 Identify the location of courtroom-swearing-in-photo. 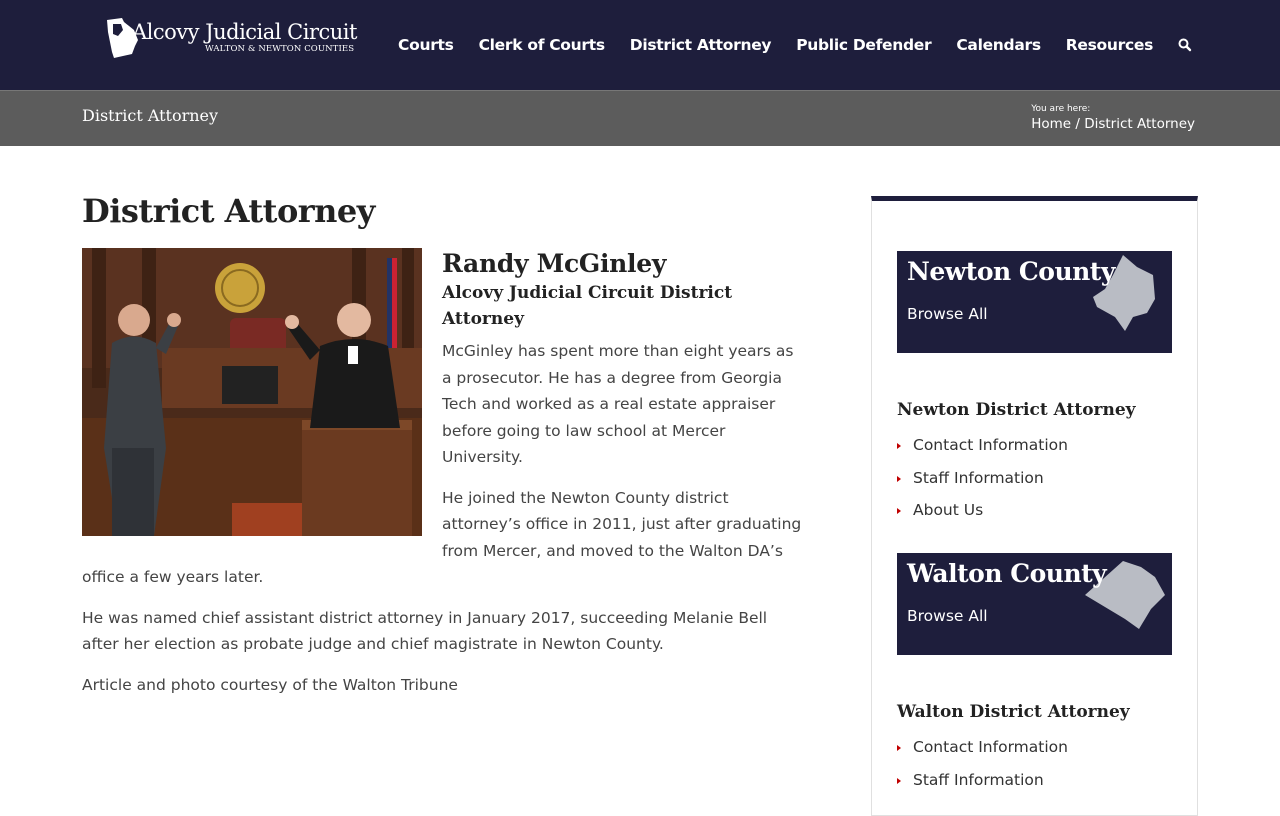
(252, 392).